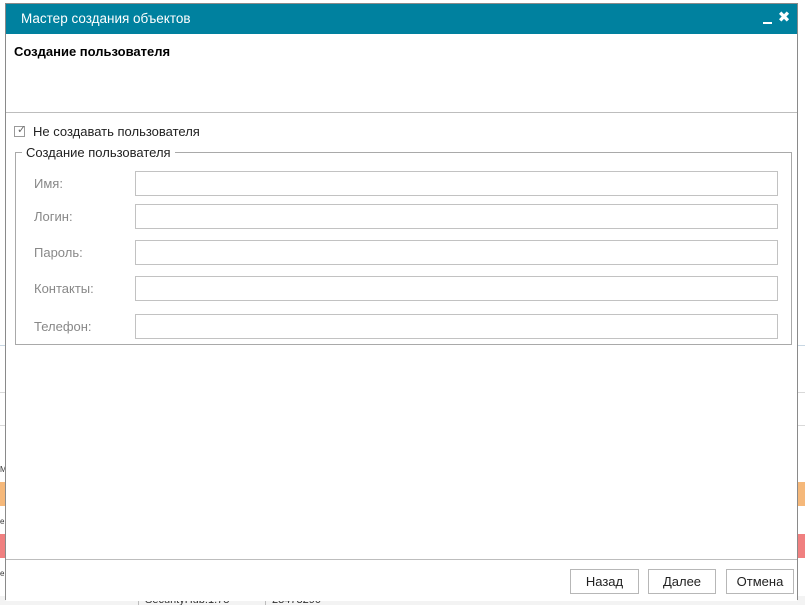 This screenshot has width=805, height=605. What do you see at coordinates (401, 19) in the screenshot?
I see `dialog-titlebar: Мастер создания объектов ✖` at bounding box center [401, 19].